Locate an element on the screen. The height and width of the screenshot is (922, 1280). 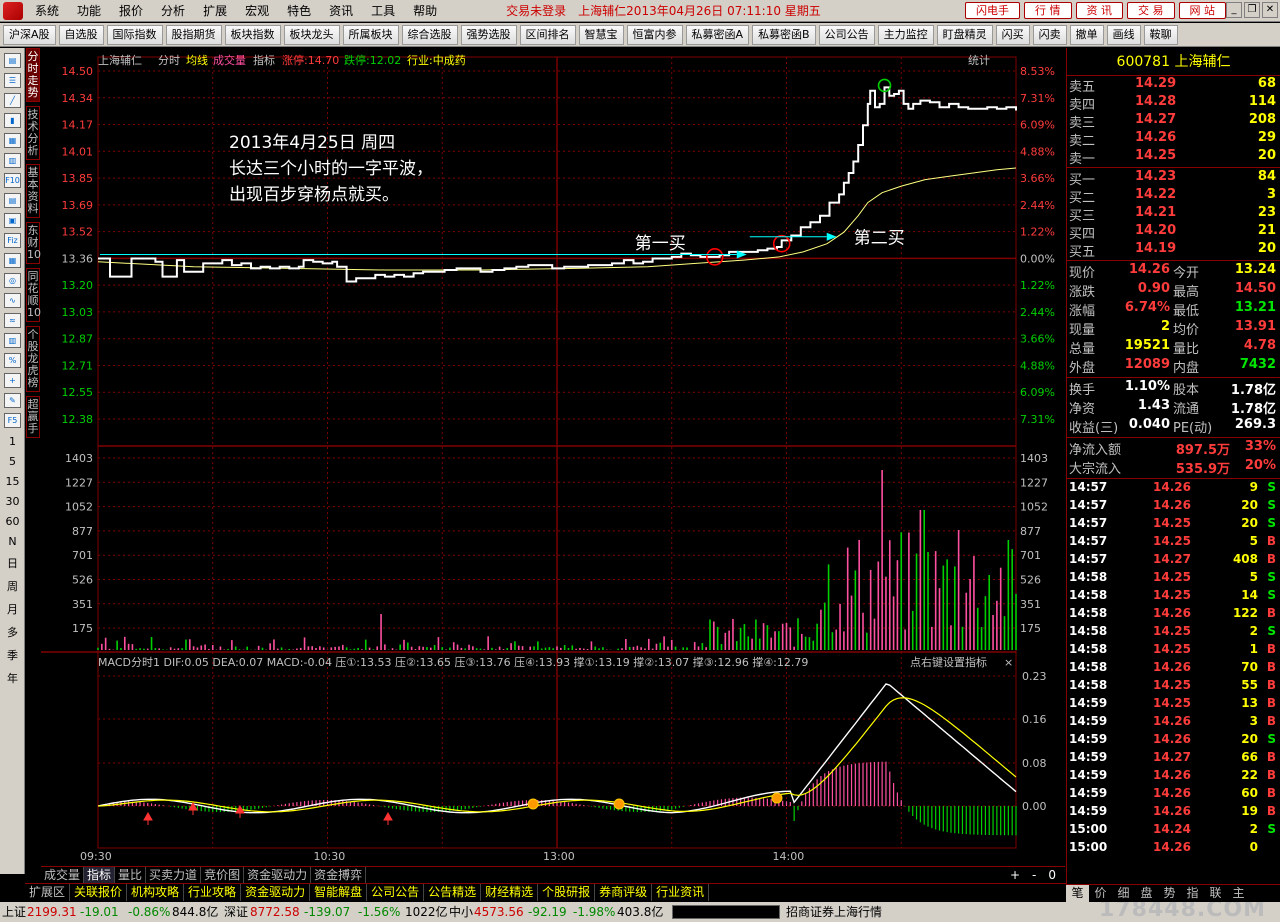
menu-tools: 工具 is located at coordinates (383, 10).